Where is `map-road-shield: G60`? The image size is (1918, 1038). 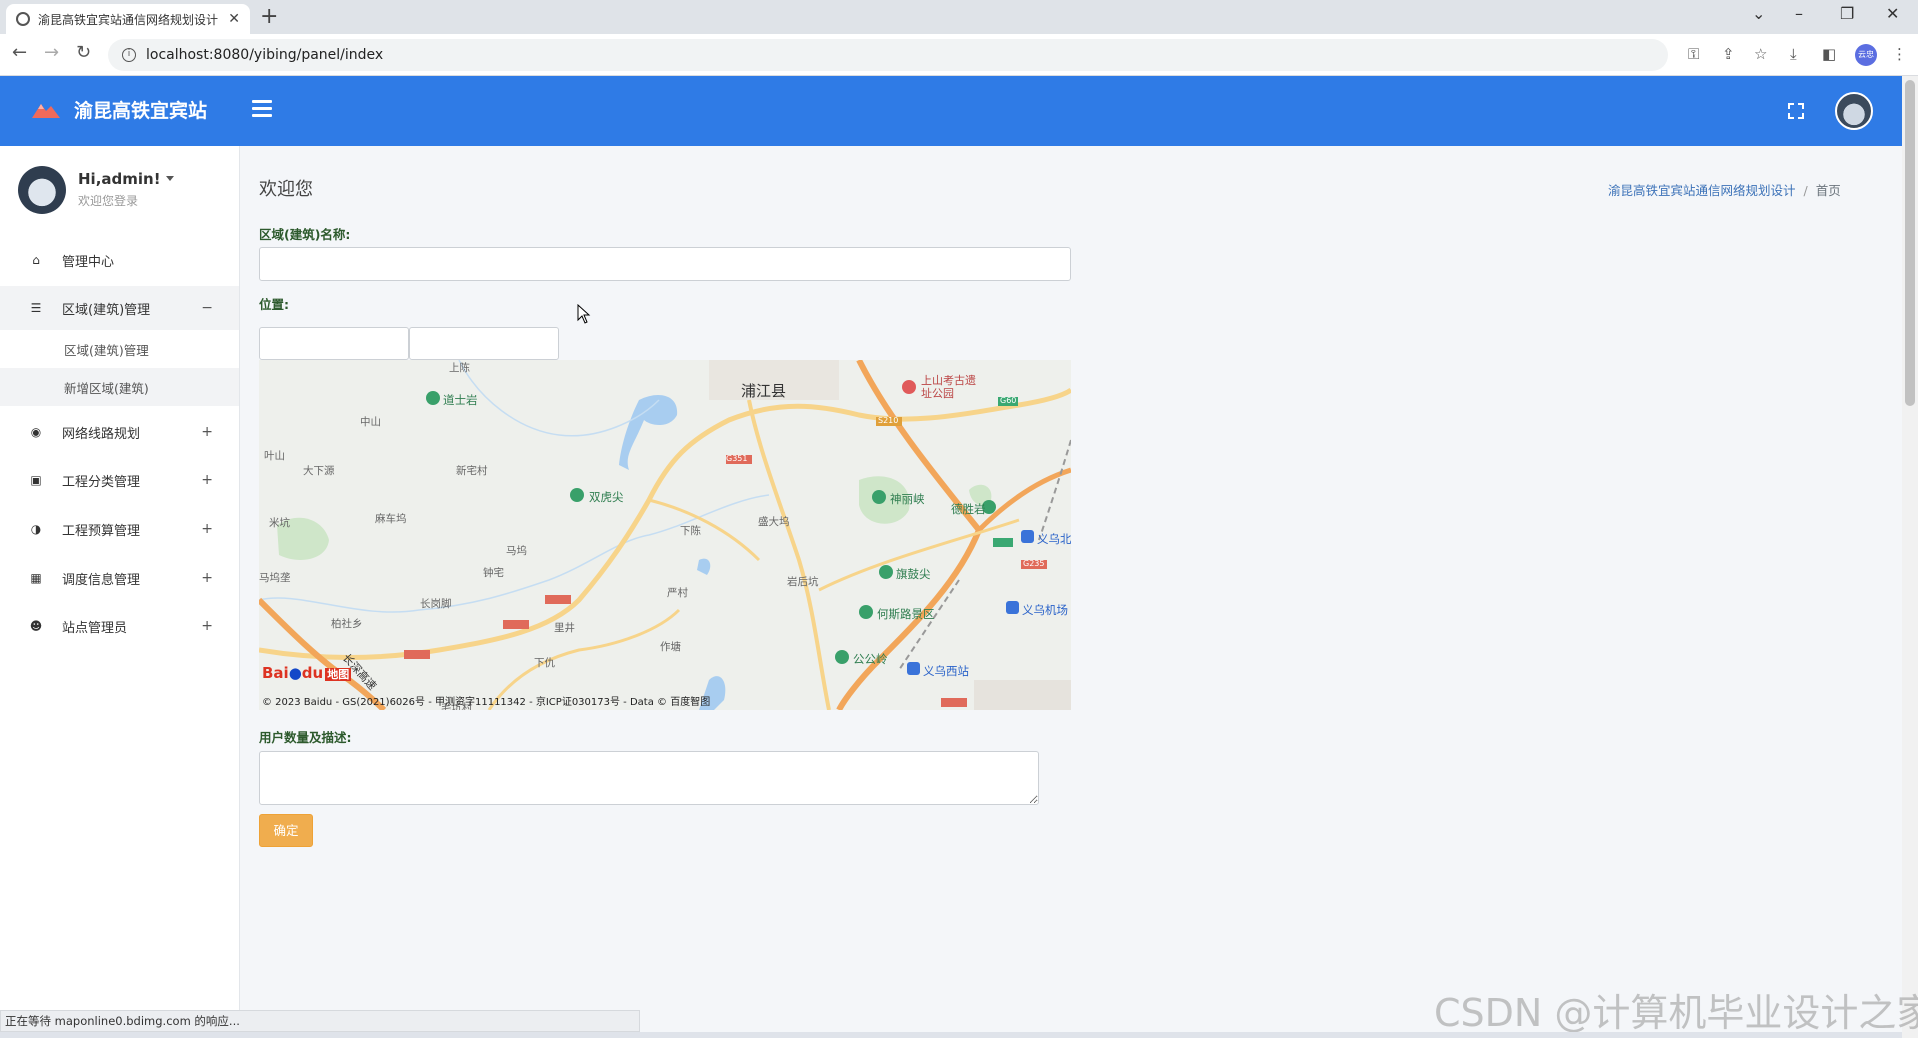
map-road-shield: G60 is located at coordinates (1008, 400).